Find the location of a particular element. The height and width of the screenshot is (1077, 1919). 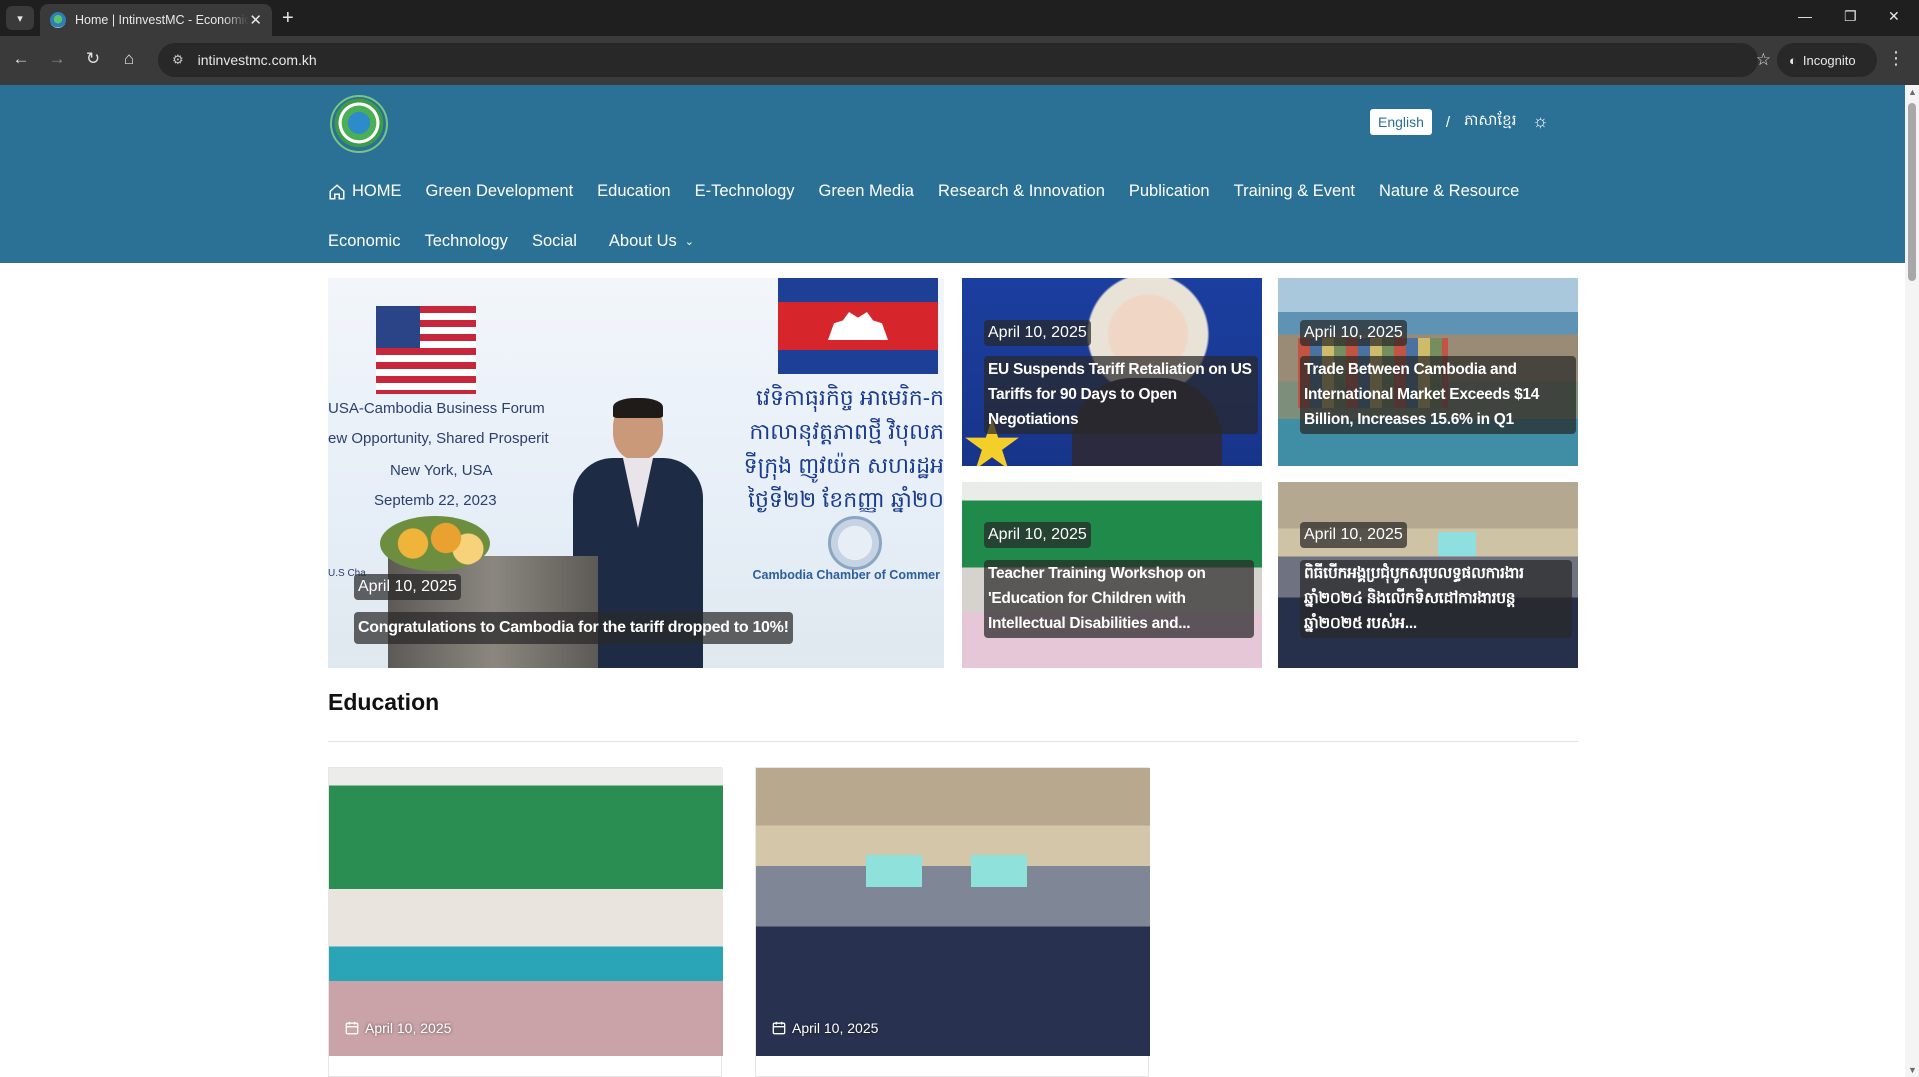

browser-menu-icon: ⋮ is located at coordinates (1896, 58).